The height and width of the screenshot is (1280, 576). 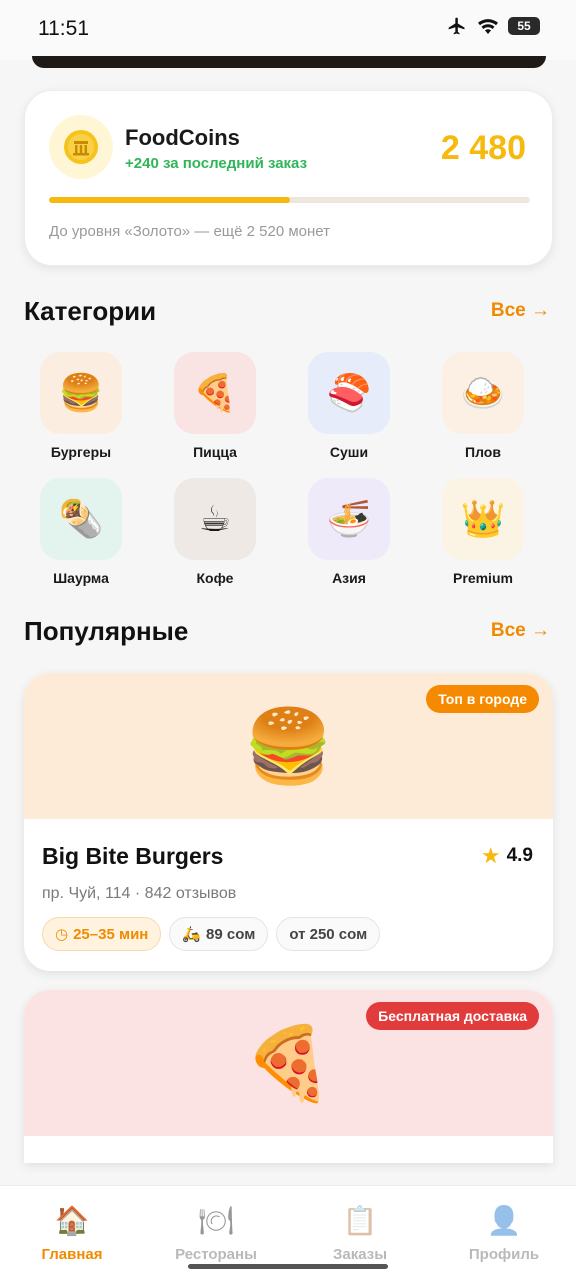 What do you see at coordinates (216, 163) in the screenshot?
I see `foodcoins-last-order: +240 за последний заказ` at bounding box center [216, 163].